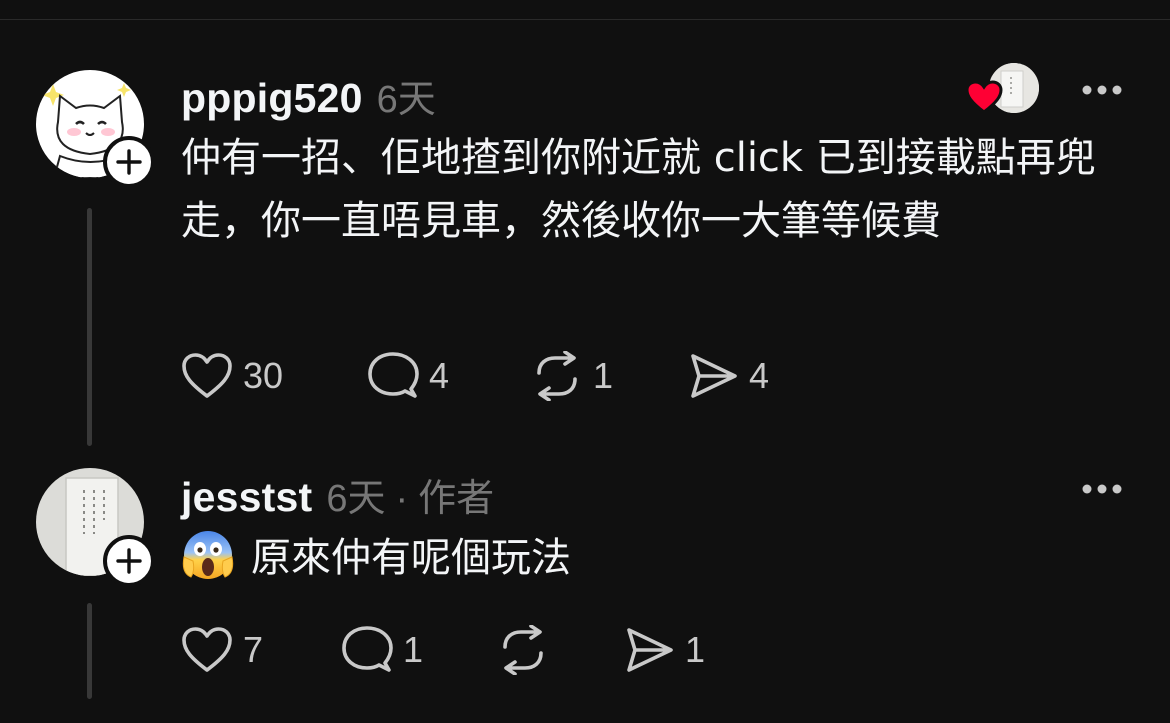  I want to click on comment-bubble-icon, so click(367, 649).